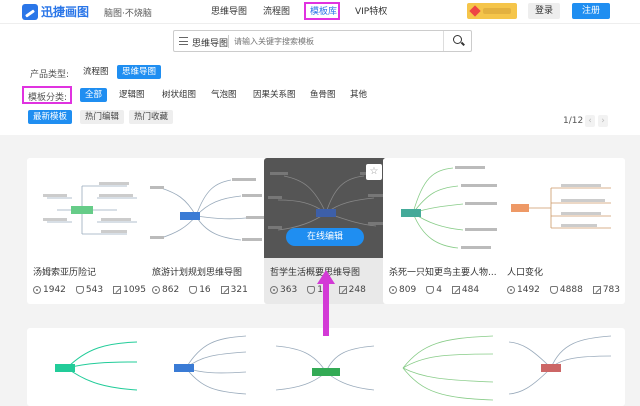 This screenshot has height=406, width=640. I want to click on category-all: 全部, so click(94, 95).